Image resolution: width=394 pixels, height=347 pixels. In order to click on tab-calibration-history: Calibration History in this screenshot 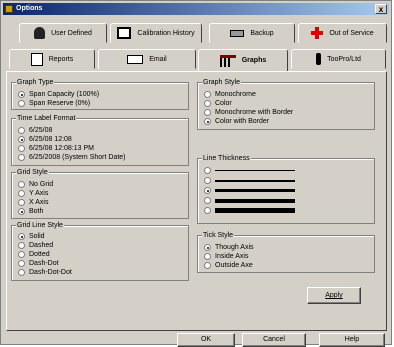, I will do `click(156, 33)`.